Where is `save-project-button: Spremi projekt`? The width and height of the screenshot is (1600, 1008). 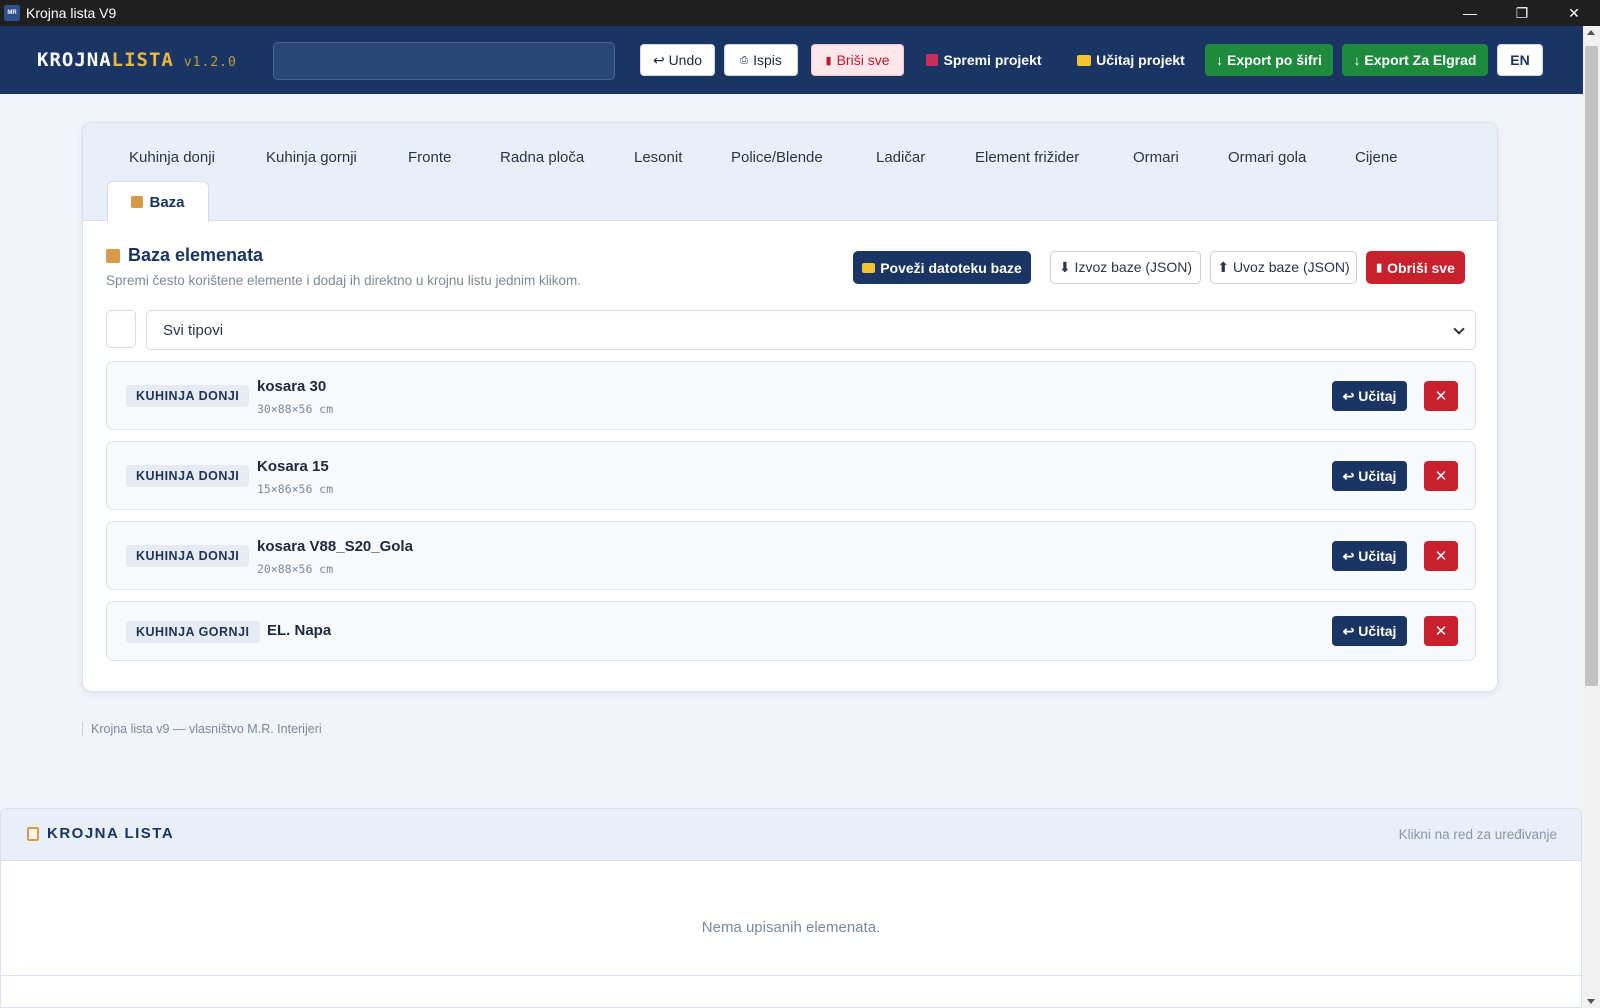 save-project-button: Spremi projekt is located at coordinates (984, 60).